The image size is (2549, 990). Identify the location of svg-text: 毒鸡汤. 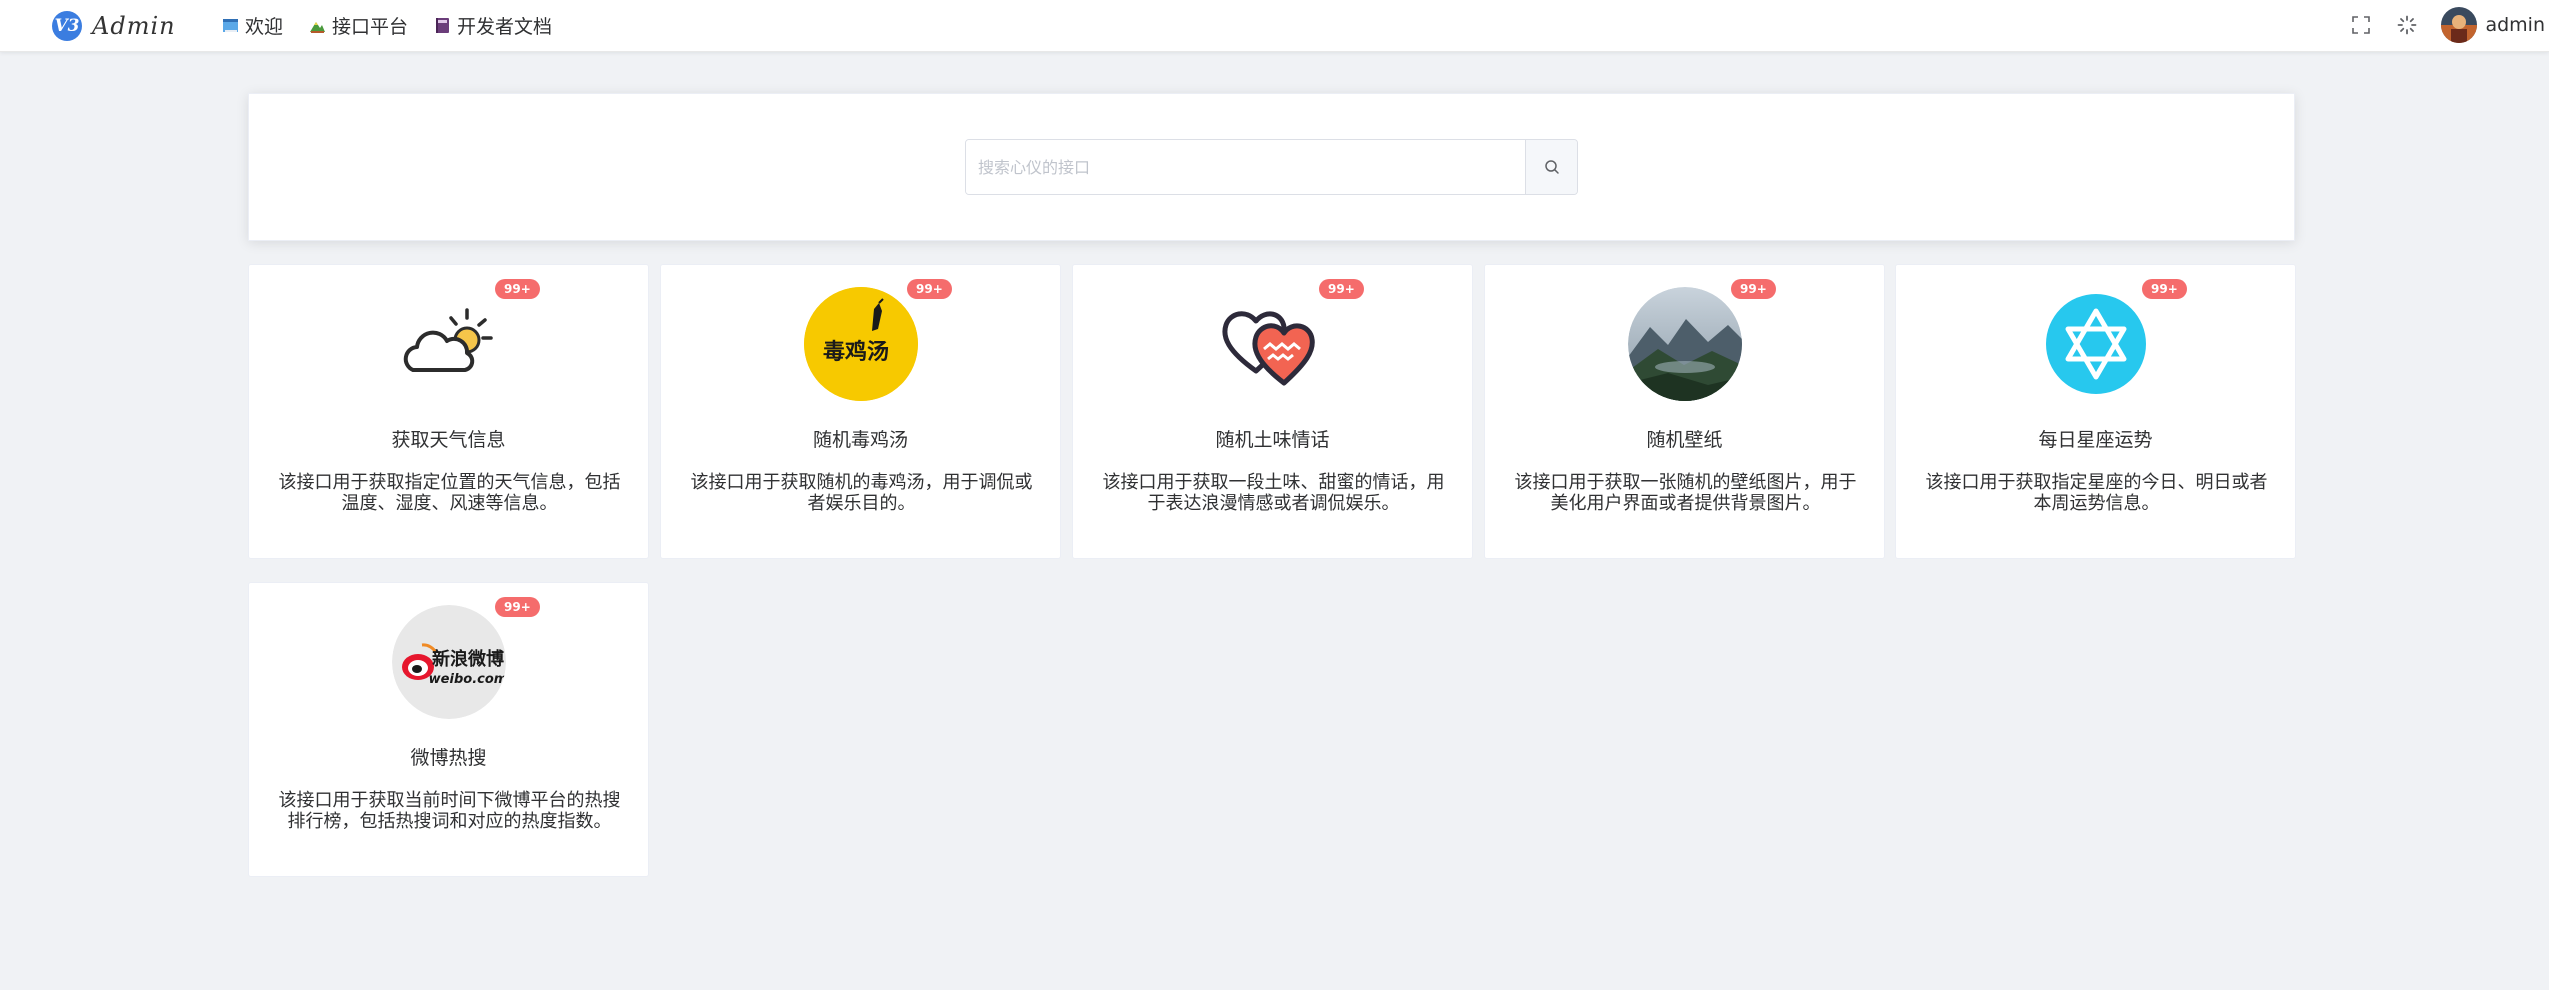
(856, 352).